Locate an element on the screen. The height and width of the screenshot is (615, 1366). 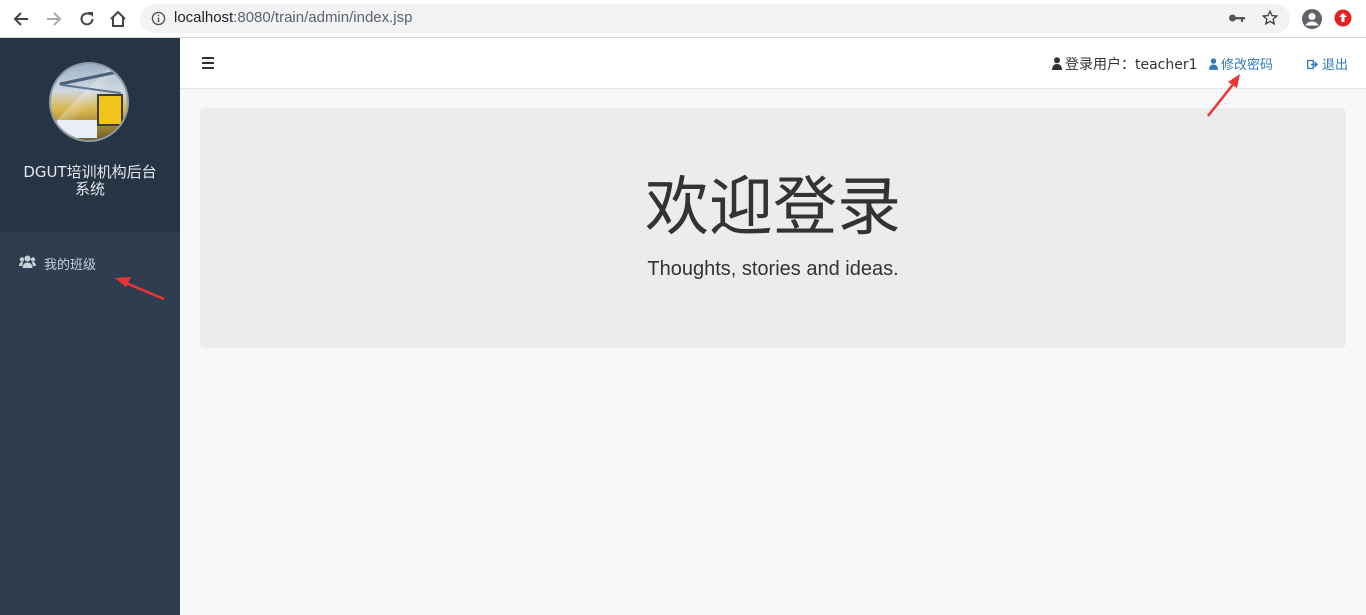
sign-out-icon is located at coordinates (1312, 64).